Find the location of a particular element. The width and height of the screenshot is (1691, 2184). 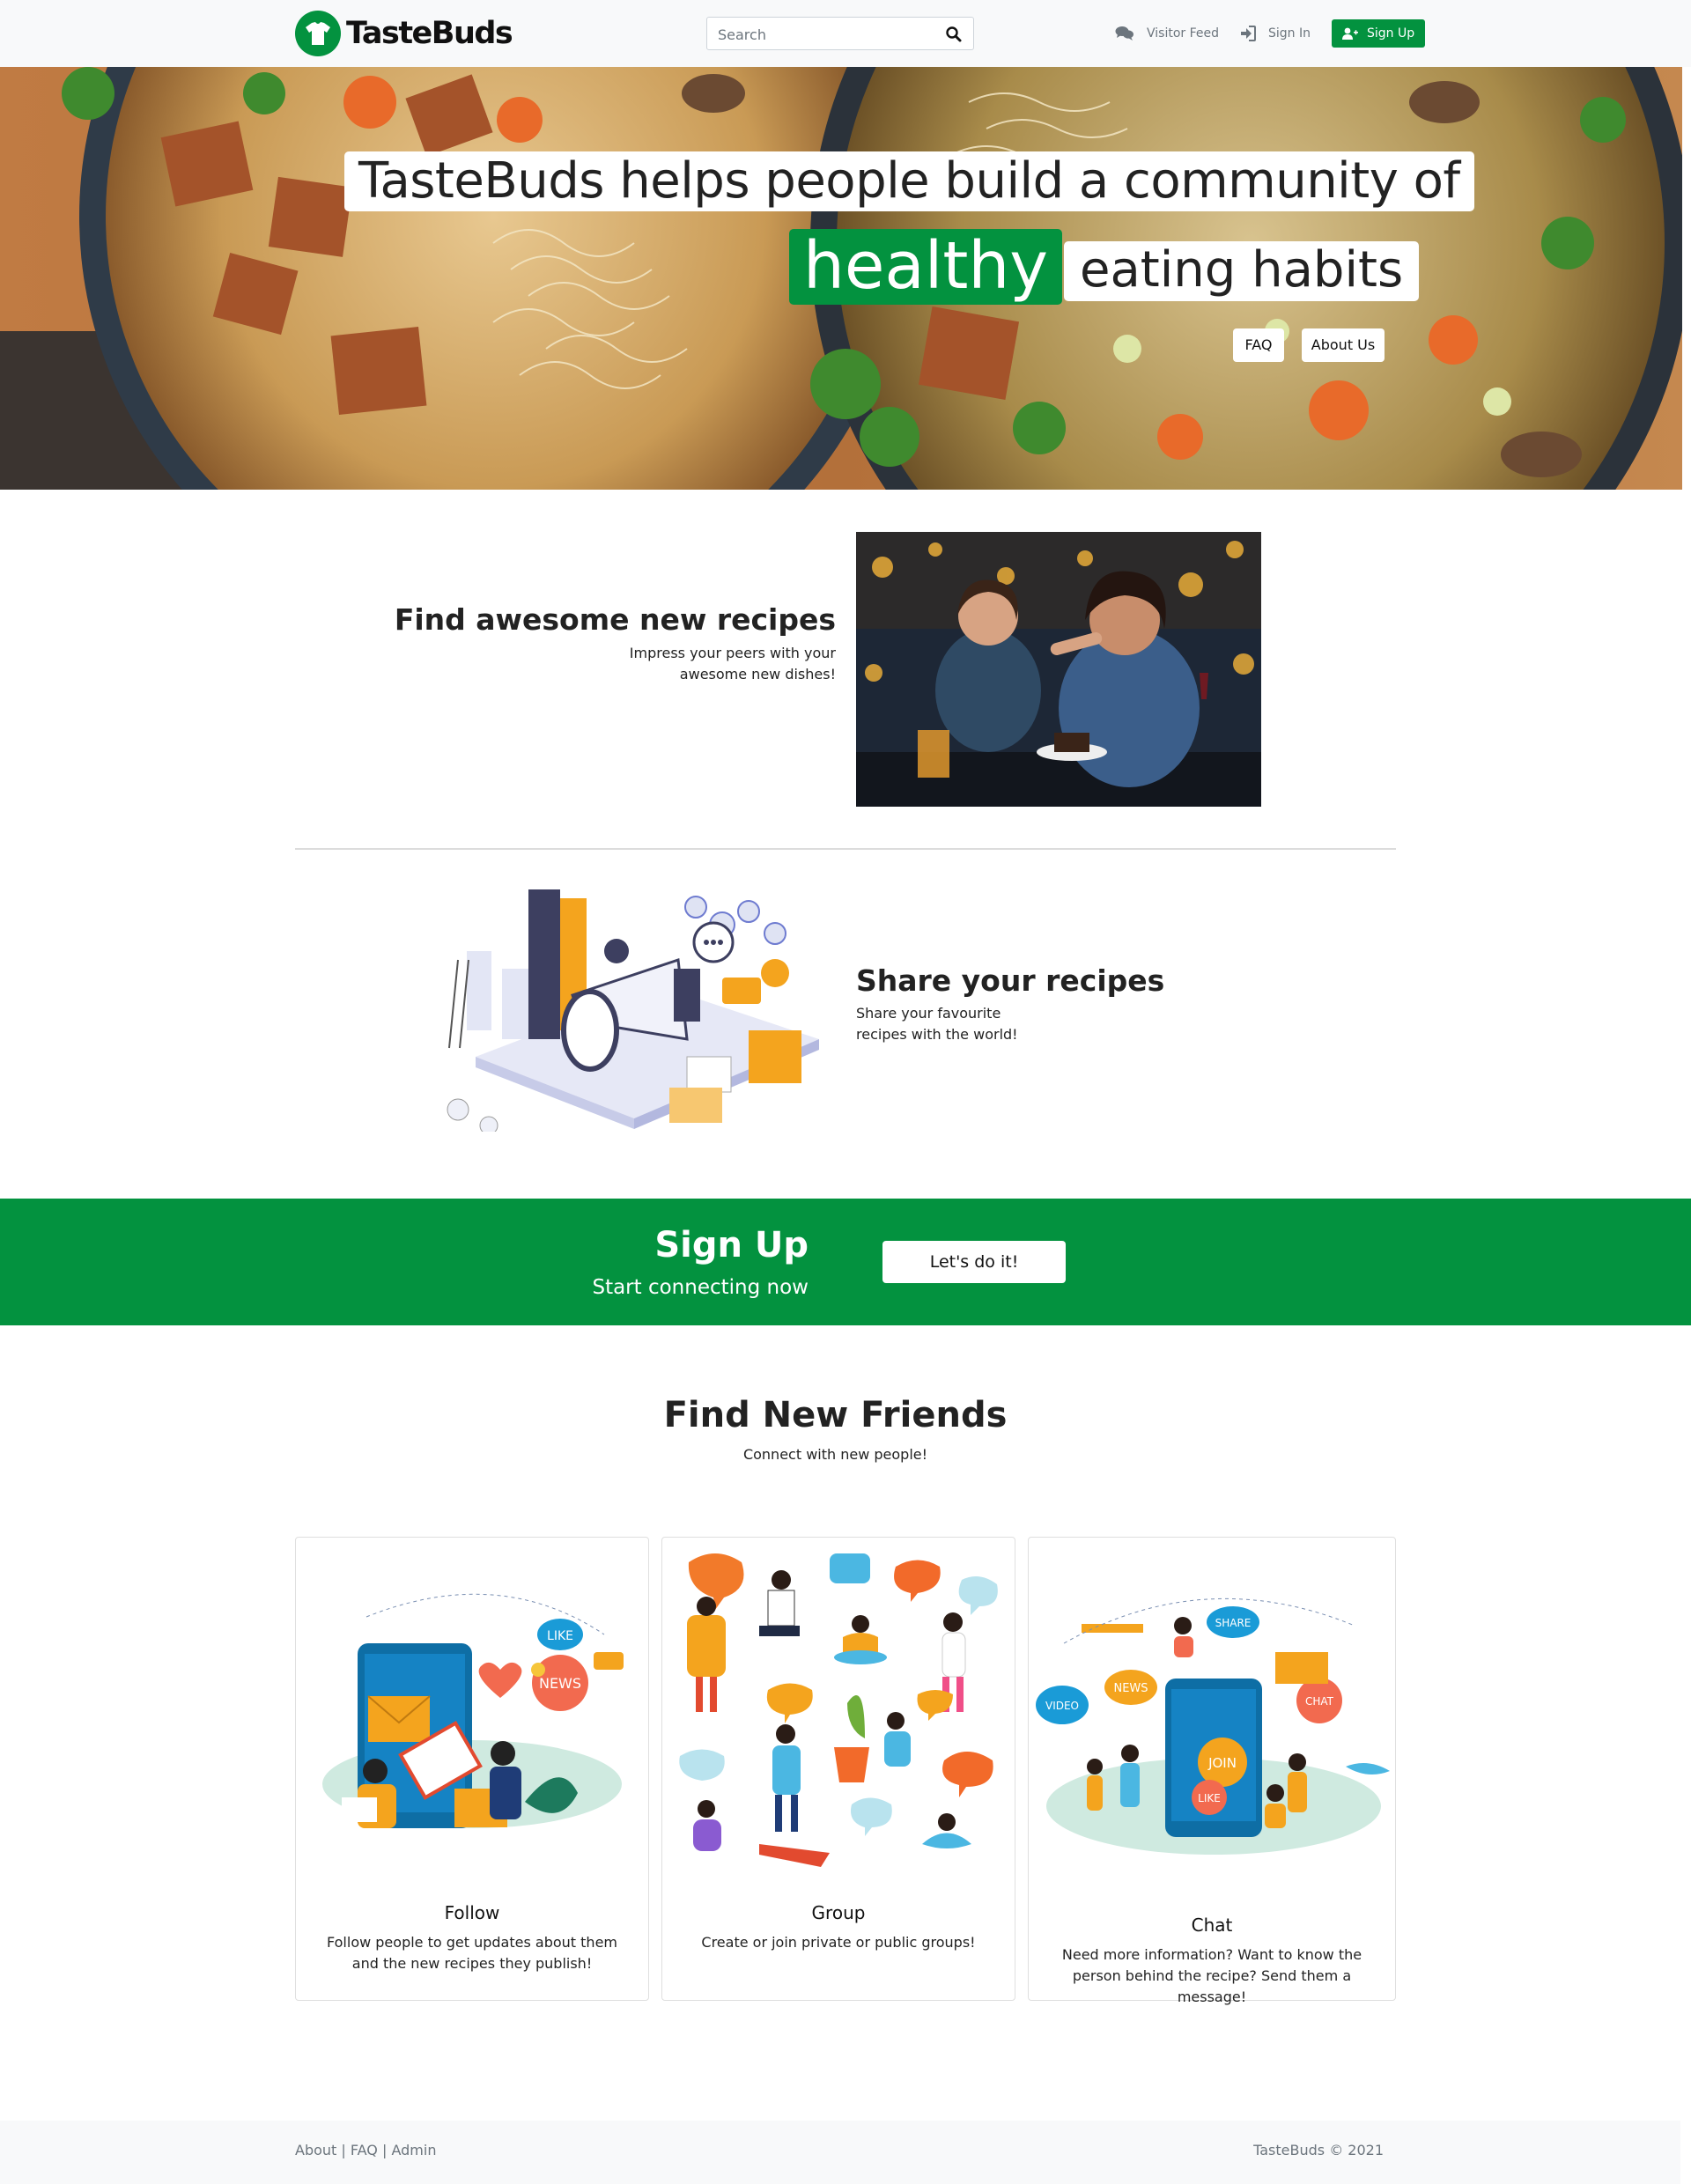

group-card-title: Group is located at coordinates (838, 1912).